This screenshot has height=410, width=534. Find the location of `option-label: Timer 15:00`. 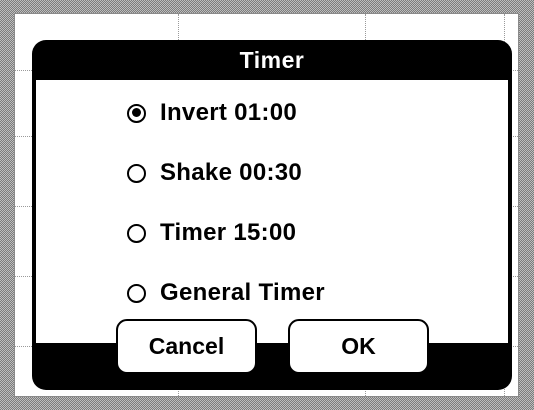

option-label: Timer 15:00 is located at coordinates (228, 232).